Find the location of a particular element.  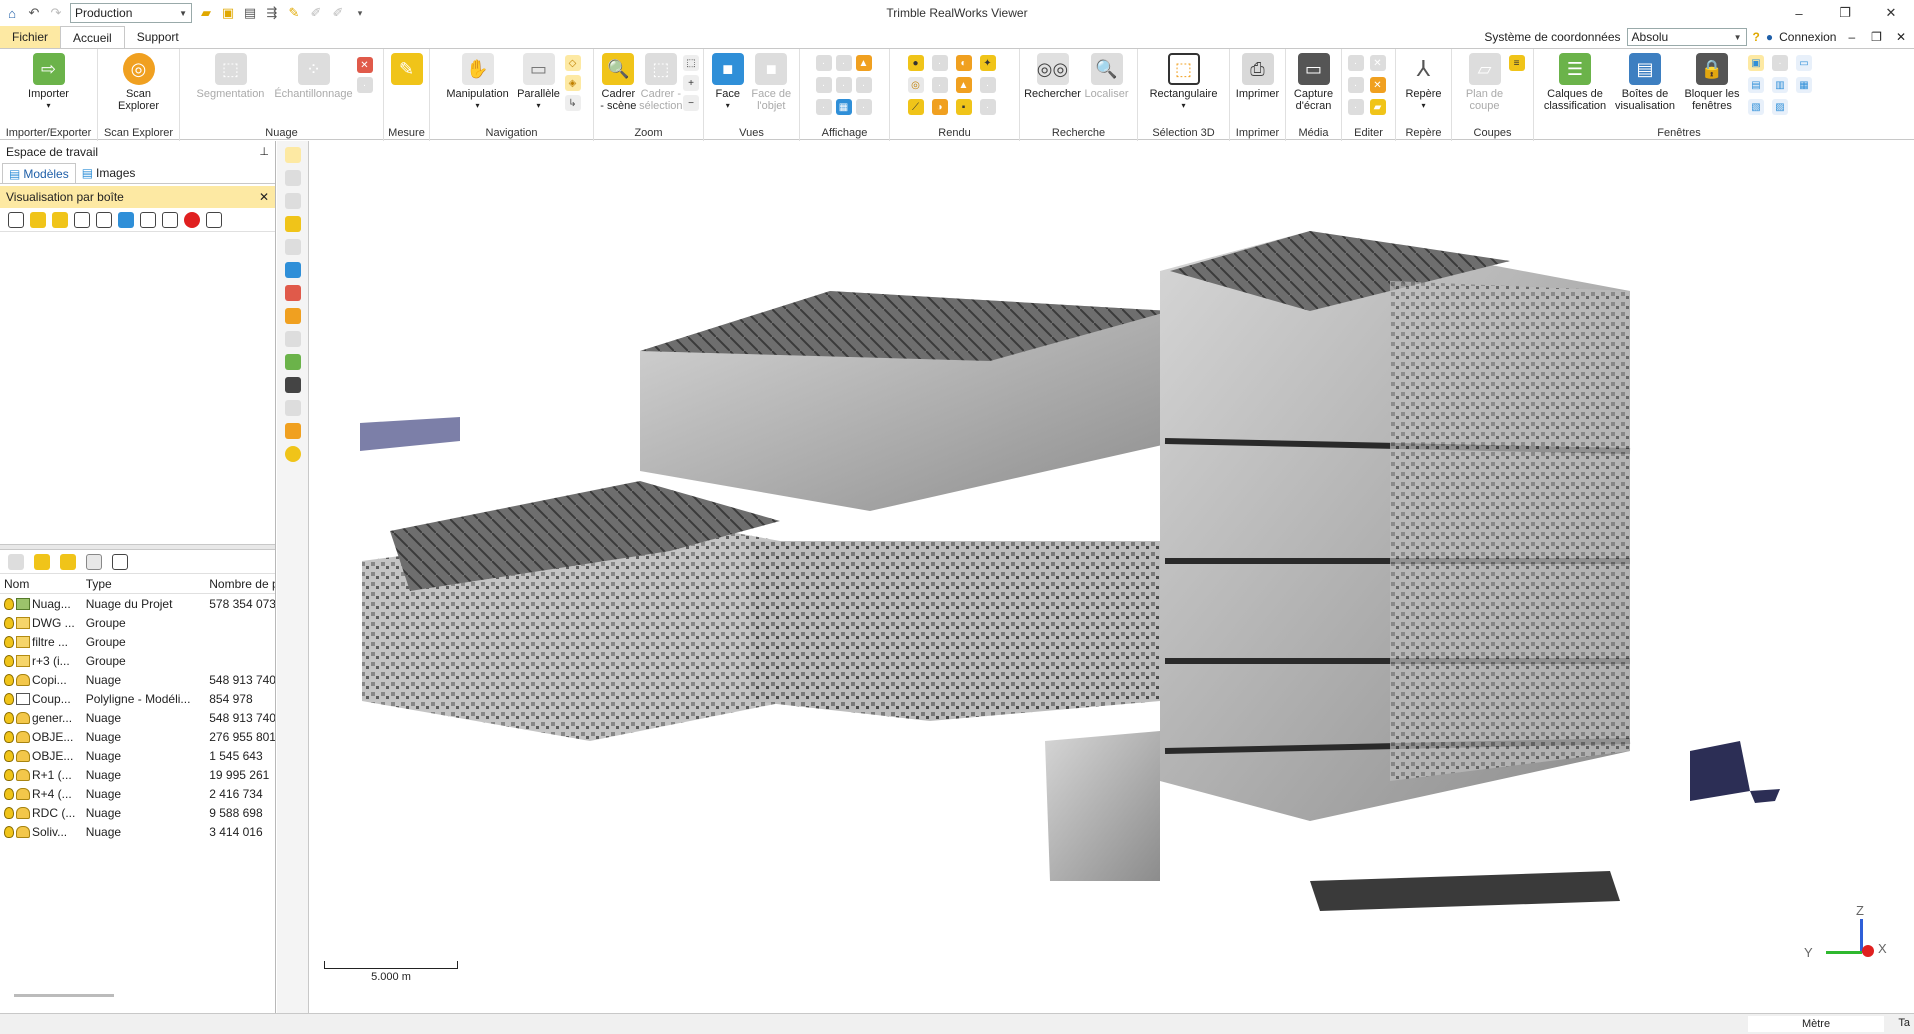

zoom-out-icon: − is located at coordinates (691, 103).